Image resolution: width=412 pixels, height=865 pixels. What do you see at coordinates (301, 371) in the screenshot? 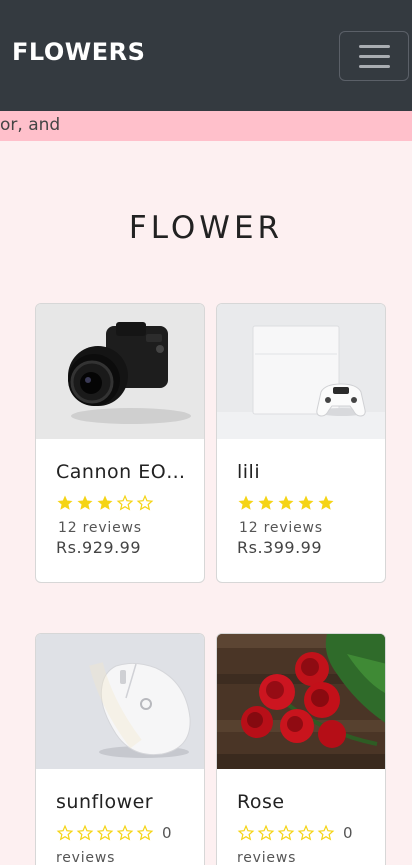
I see `product-image-console` at bounding box center [301, 371].